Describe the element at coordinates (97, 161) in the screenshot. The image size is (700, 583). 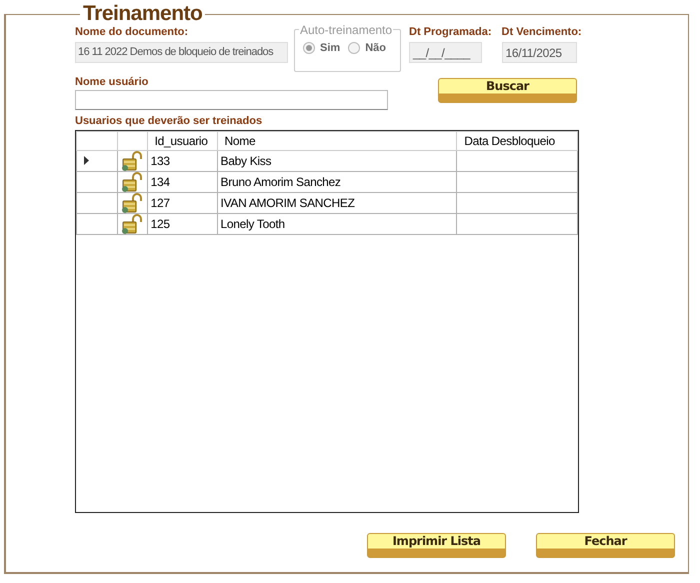
I see `row-header` at that location.